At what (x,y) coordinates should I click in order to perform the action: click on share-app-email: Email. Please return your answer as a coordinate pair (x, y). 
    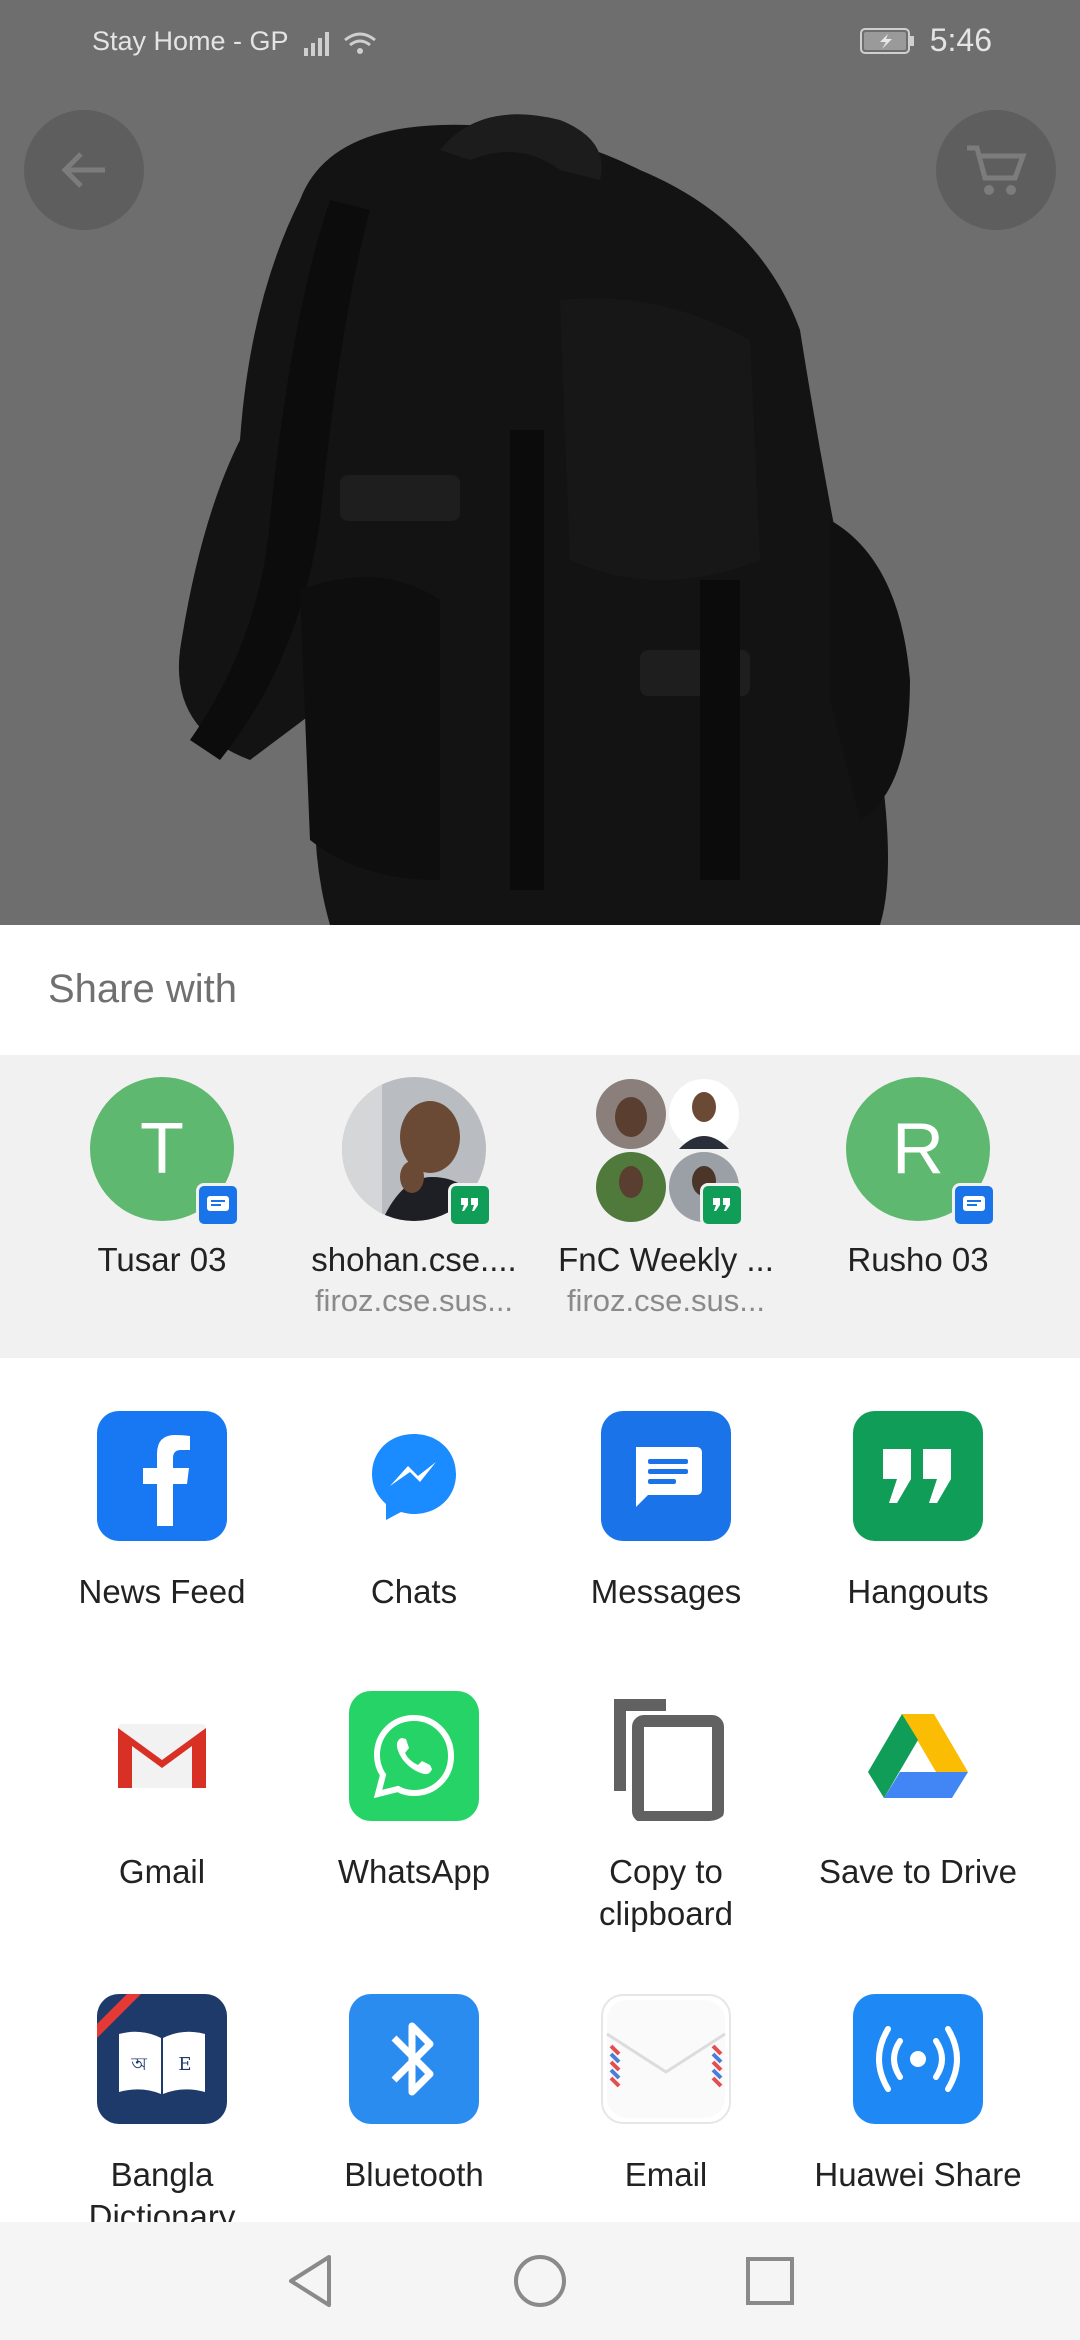
    Looking at the image, I should click on (666, 2095).